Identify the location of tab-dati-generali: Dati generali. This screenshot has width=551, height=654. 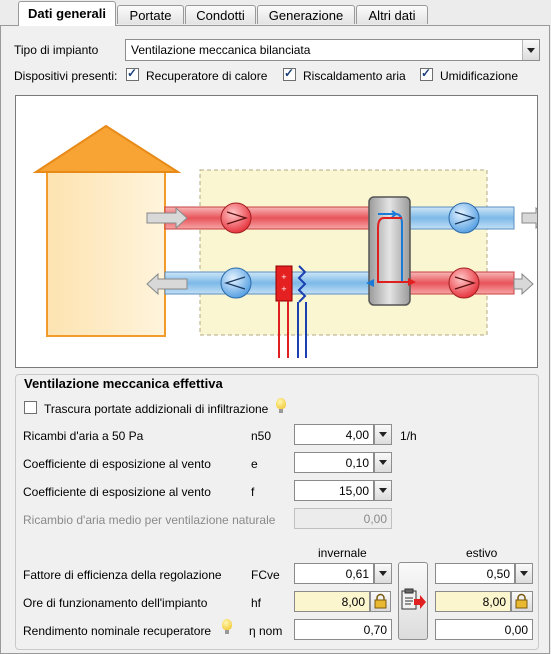
(67, 13).